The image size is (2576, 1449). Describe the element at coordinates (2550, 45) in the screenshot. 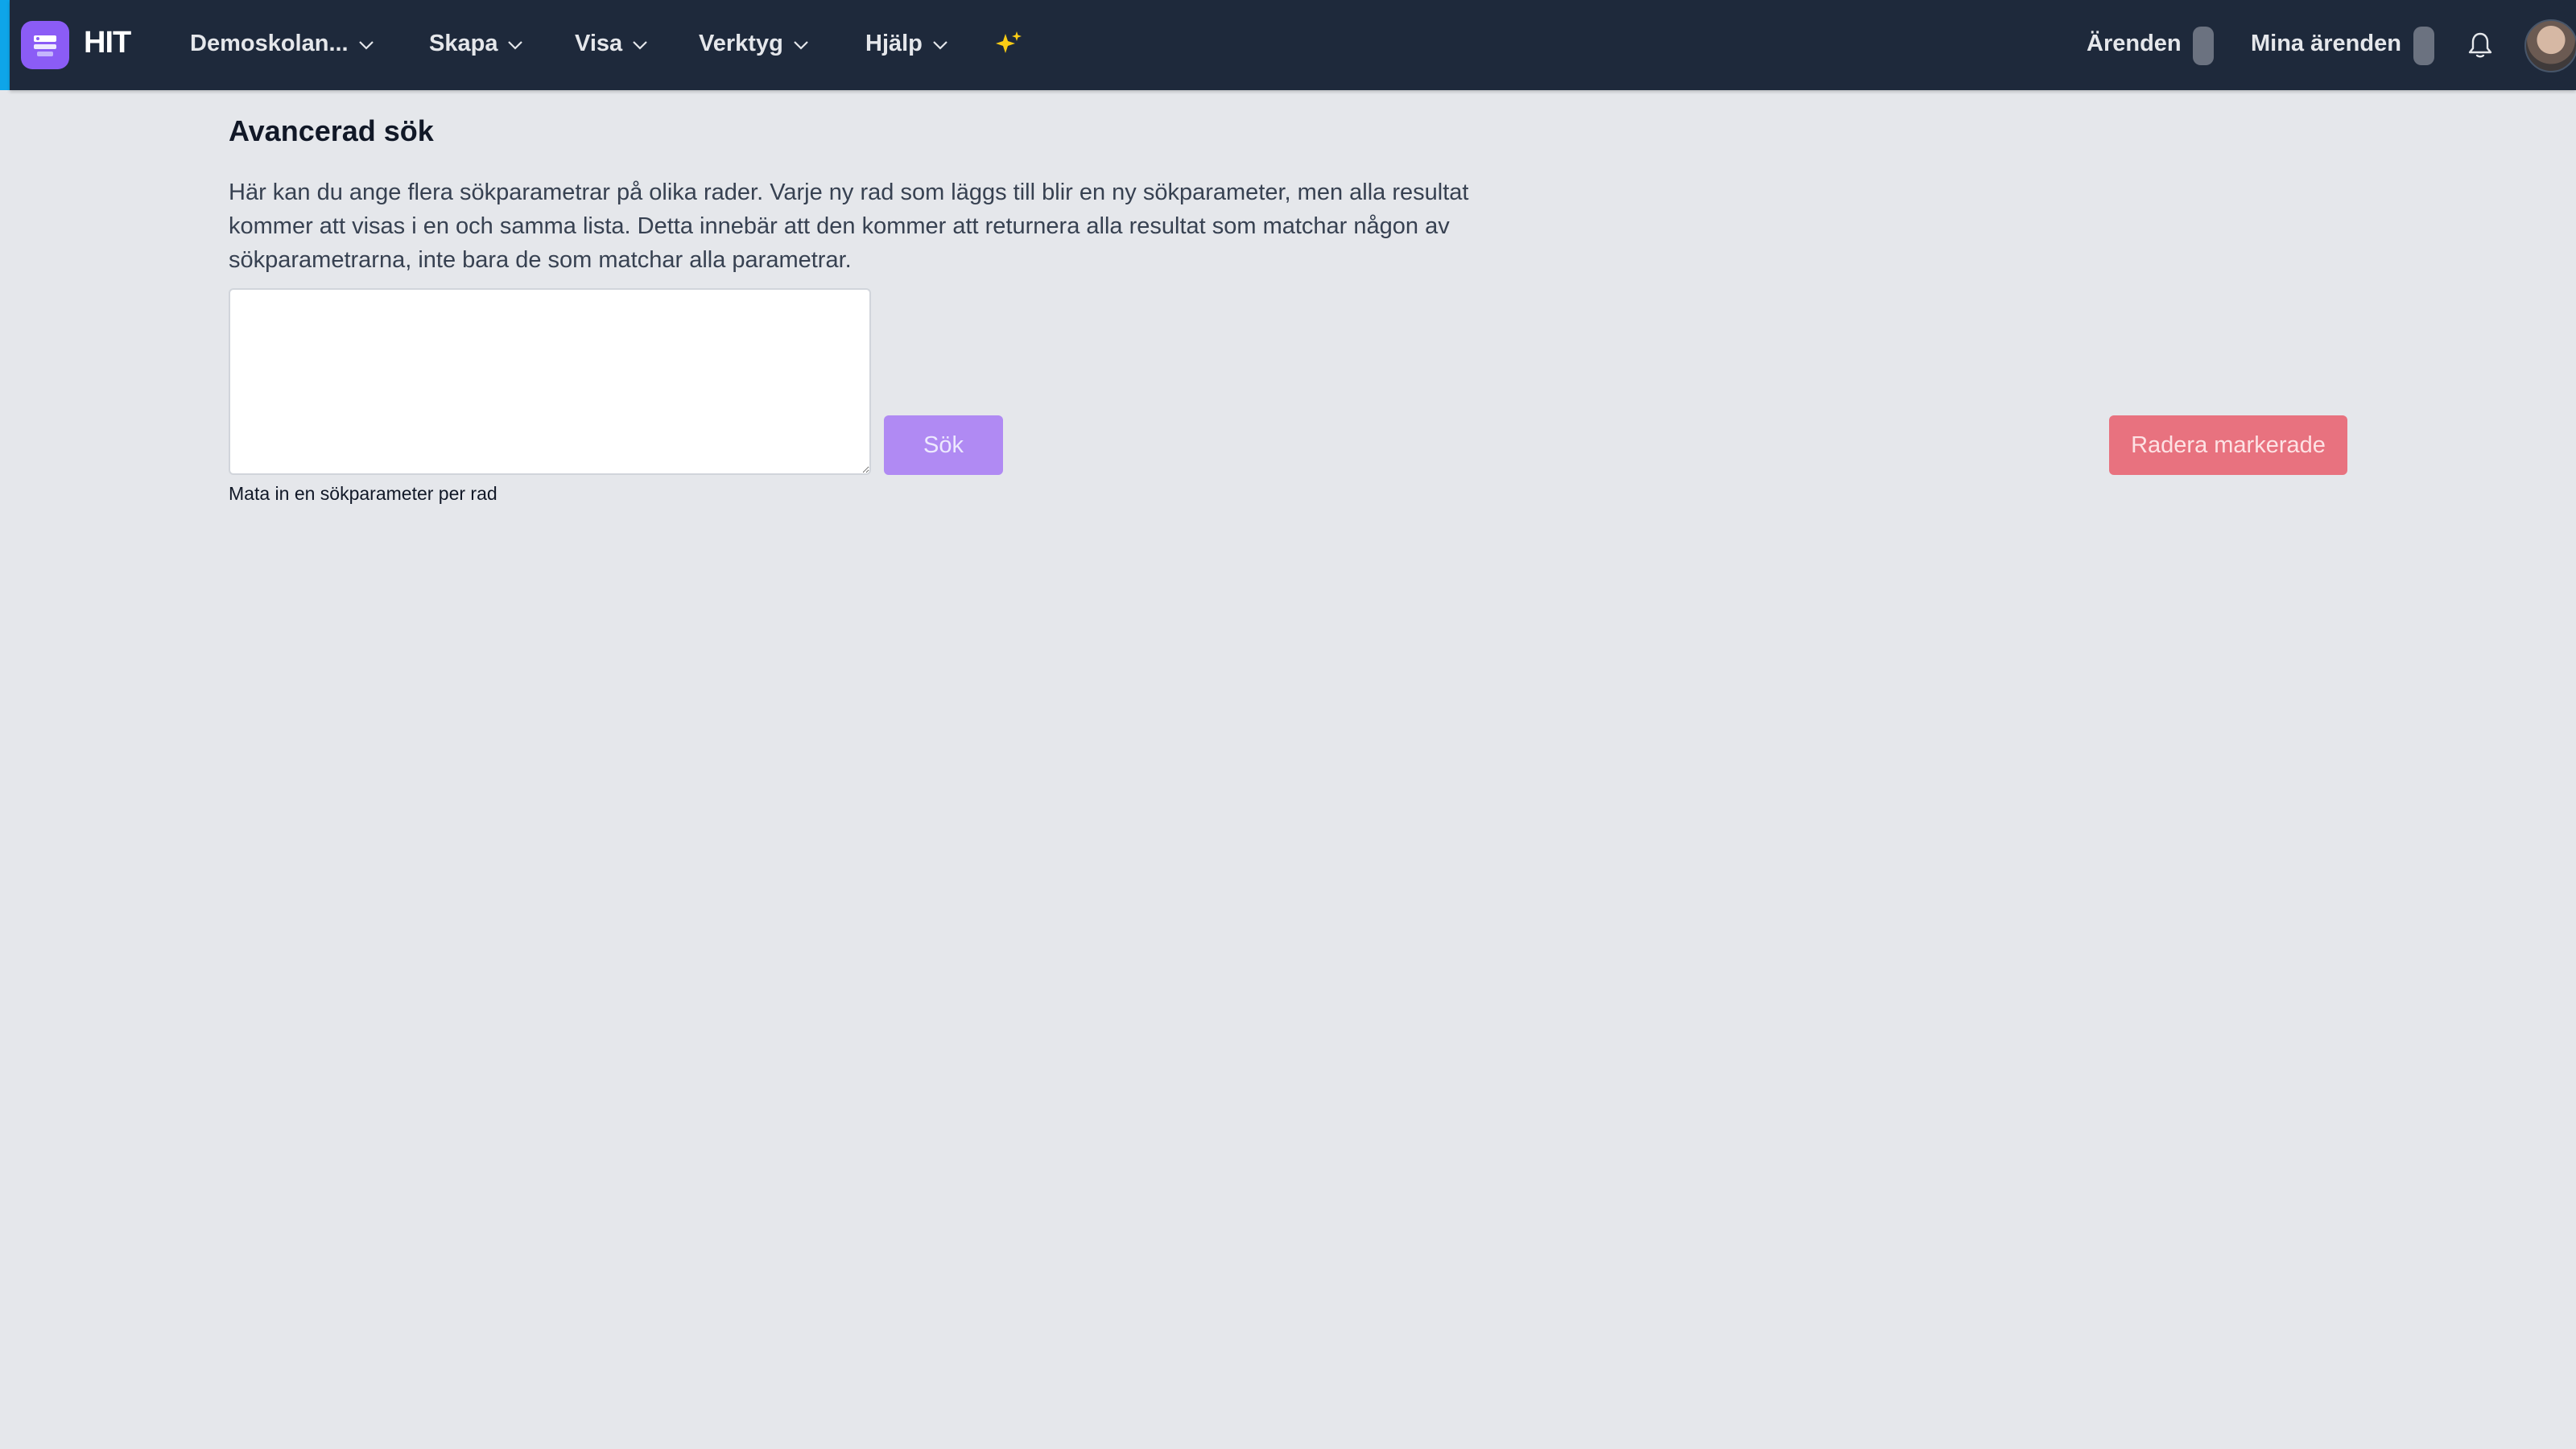

I see `avatar` at that location.